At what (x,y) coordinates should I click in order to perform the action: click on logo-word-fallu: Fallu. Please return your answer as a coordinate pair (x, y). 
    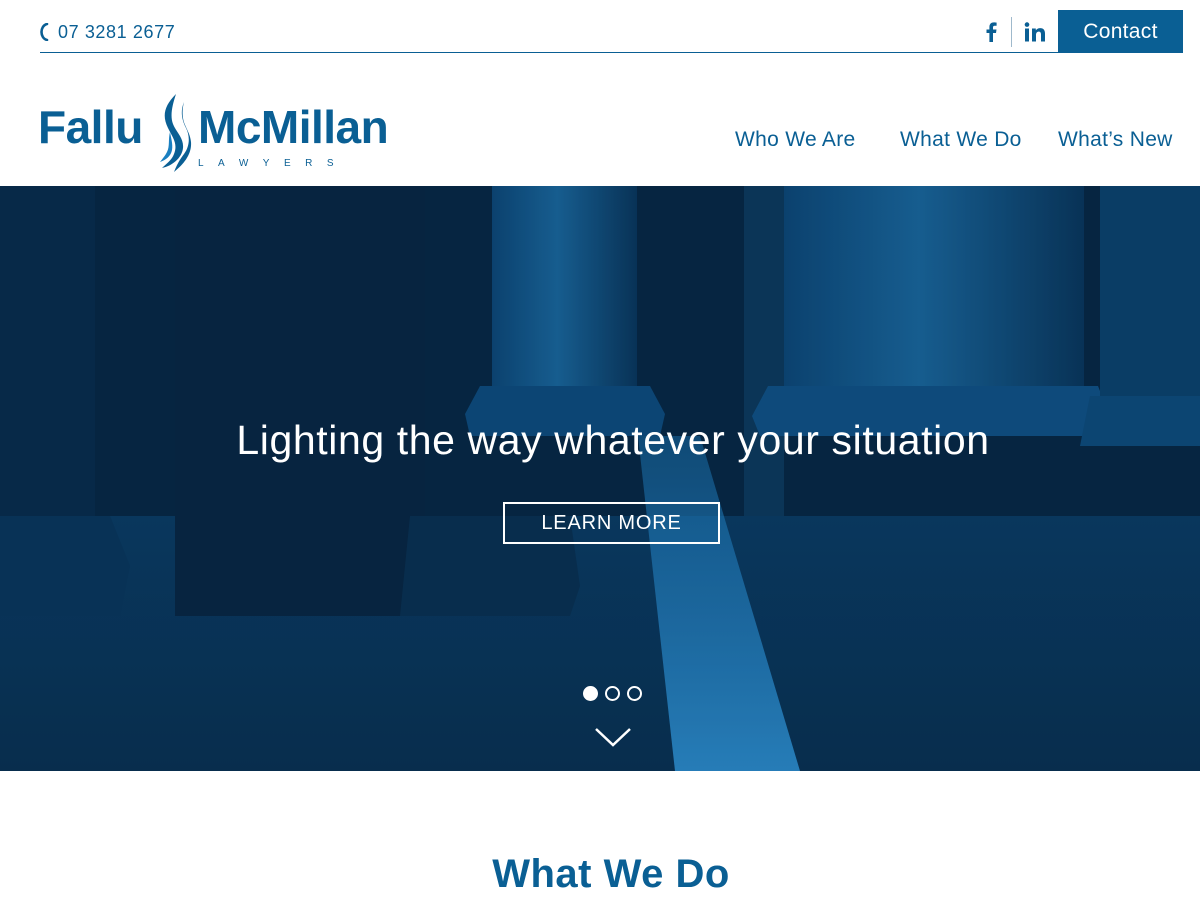
    Looking at the image, I should click on (90, 127).